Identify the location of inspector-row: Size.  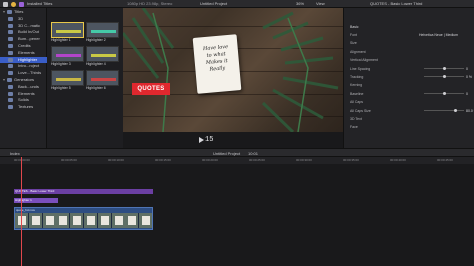
(409, 43).